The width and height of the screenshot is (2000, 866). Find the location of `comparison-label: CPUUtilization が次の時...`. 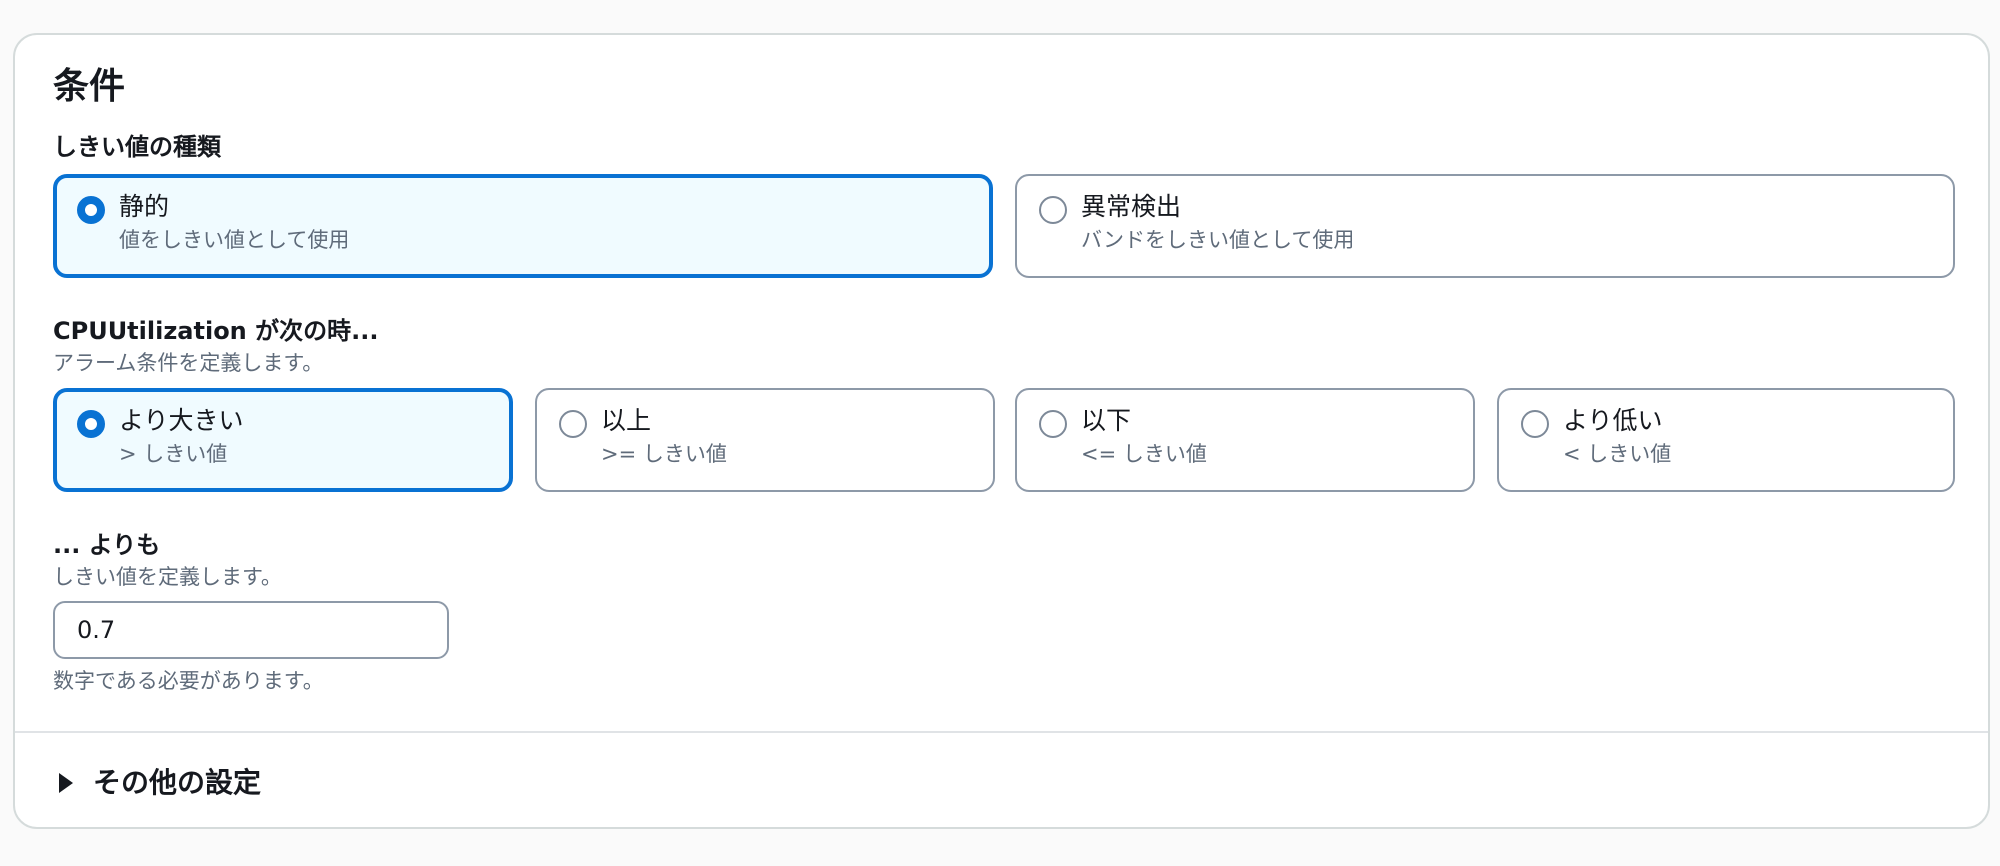

comparison-label: CPUUtilization が次の時... is located at coordinates (216, 331).